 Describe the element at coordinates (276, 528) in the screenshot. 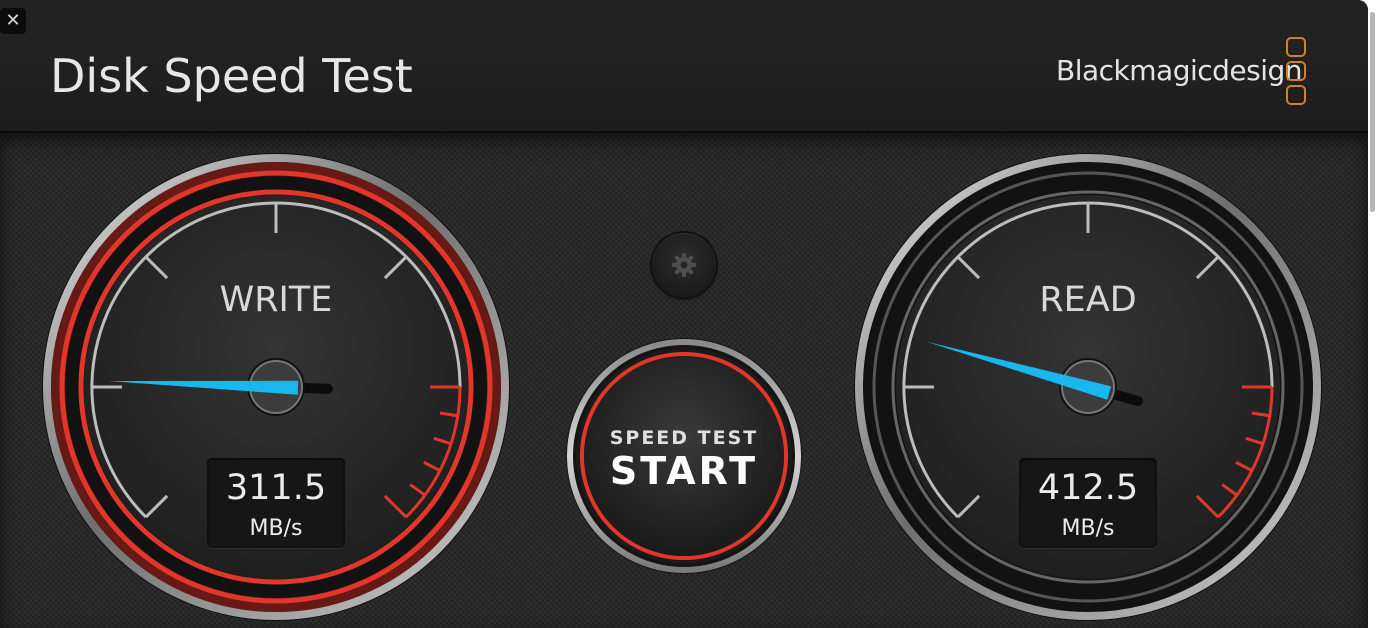

I see `write-speed-unit: MB/s` at that location.